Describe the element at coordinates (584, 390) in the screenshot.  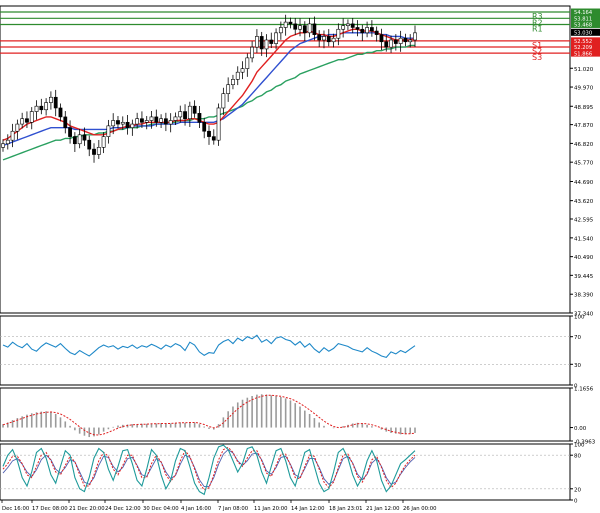
I see `osc2-tick-label: 1.1656` at that location.